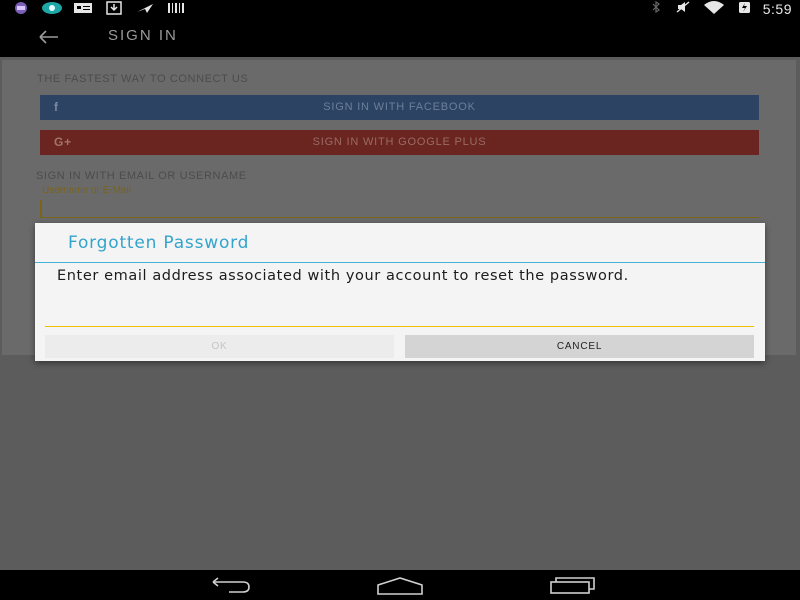  What do you see at coordinates (656, 9) in the screenshot?
I see `bluetooth-icon` at bounding box center [656, 9].